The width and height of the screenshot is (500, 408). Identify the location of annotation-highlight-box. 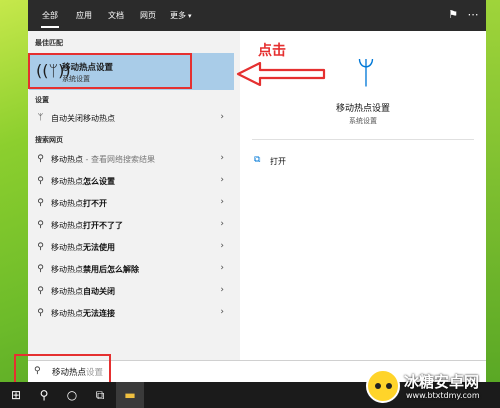
(110, 71).